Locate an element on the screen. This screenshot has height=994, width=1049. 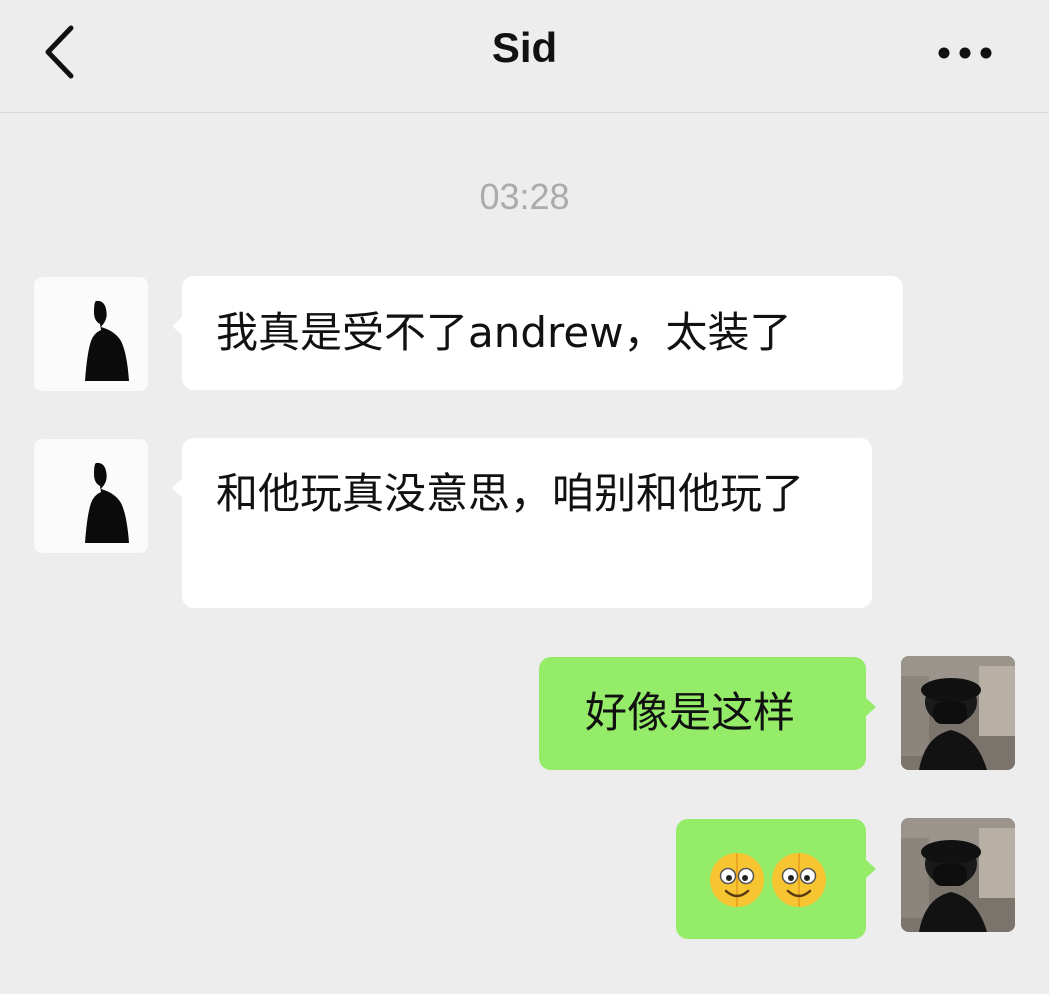
ellipsis-icon is located at coordinates (965, 53).